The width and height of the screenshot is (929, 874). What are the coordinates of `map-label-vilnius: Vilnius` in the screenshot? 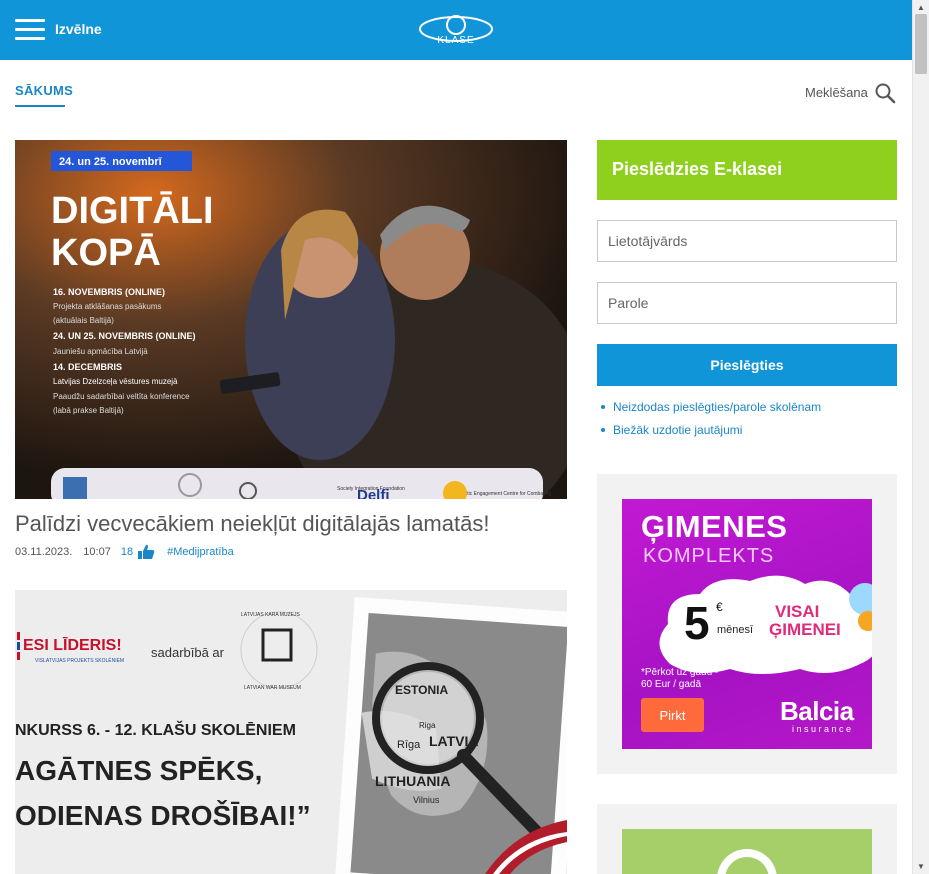 It's located at (426, 800).